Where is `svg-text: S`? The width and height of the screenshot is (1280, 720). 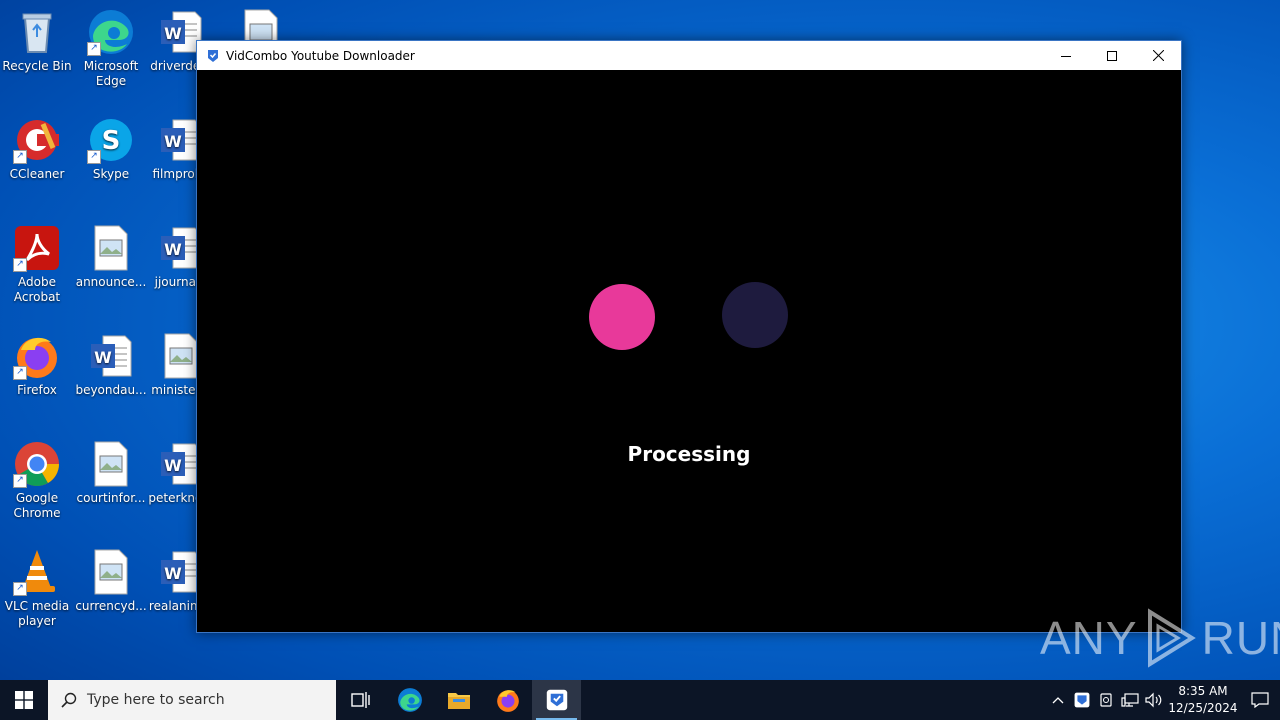 svg-text: S is located at coordinates (111, 141).